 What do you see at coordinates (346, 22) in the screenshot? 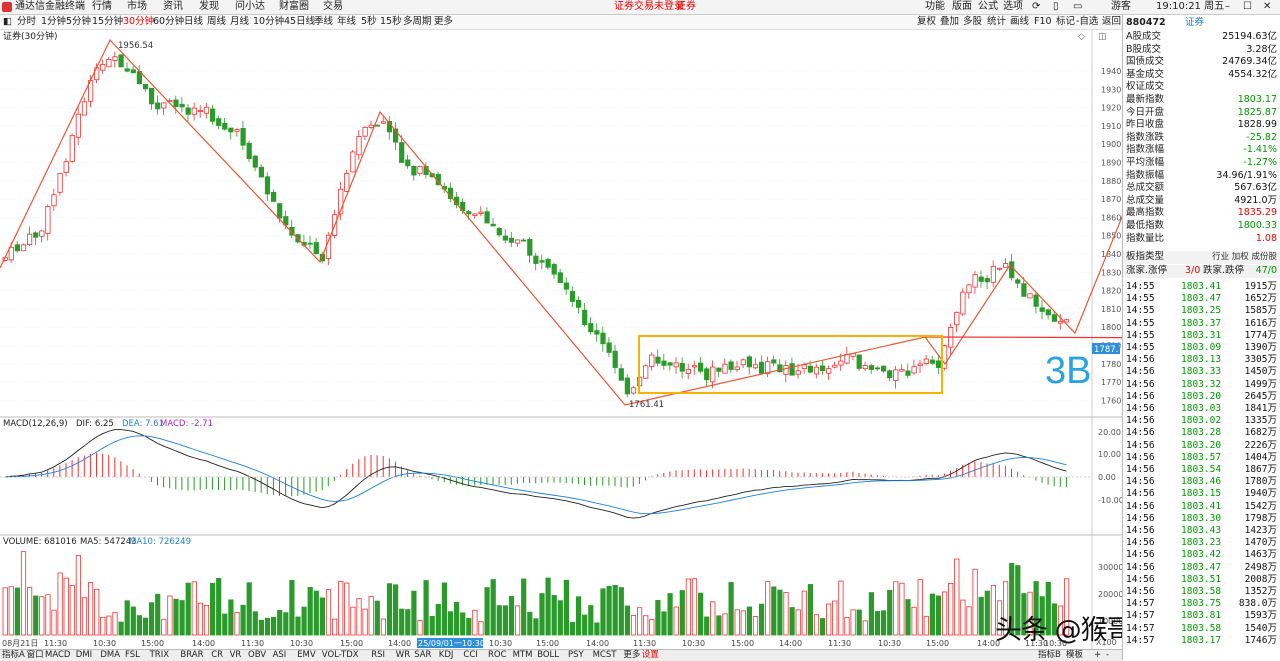
I see `period-year: 年线` at bounding box center [346, 22].